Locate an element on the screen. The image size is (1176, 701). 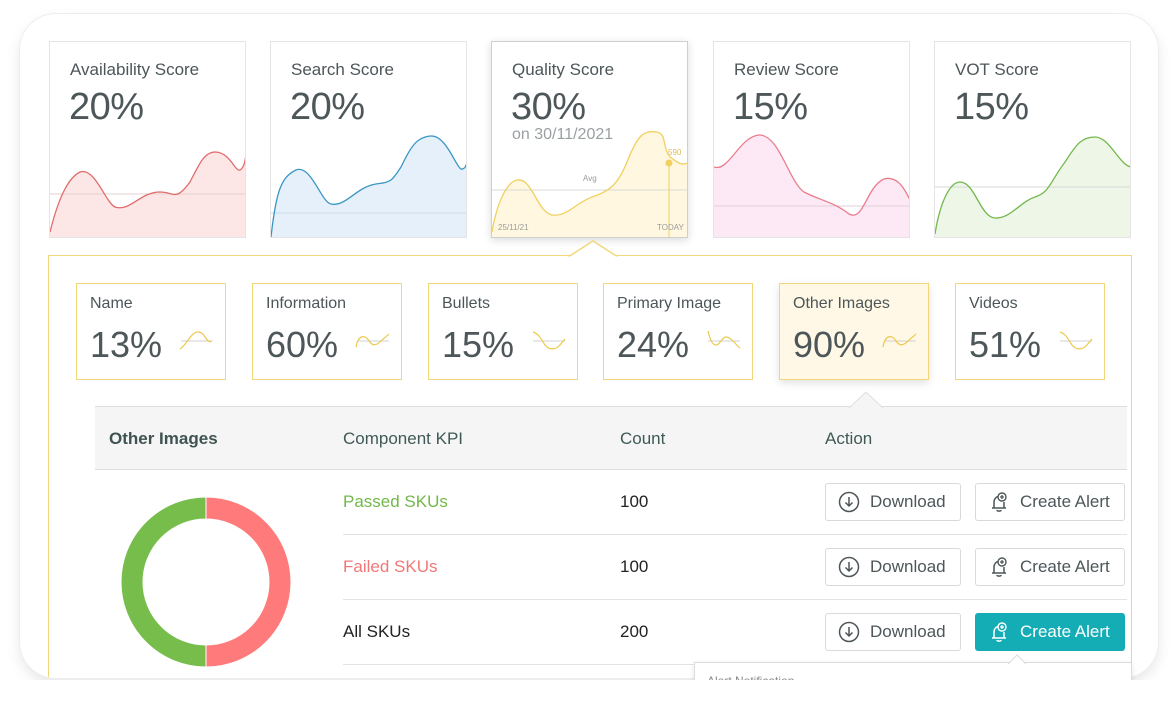
score-title: VOT Score is located at coordinates (997, 69).